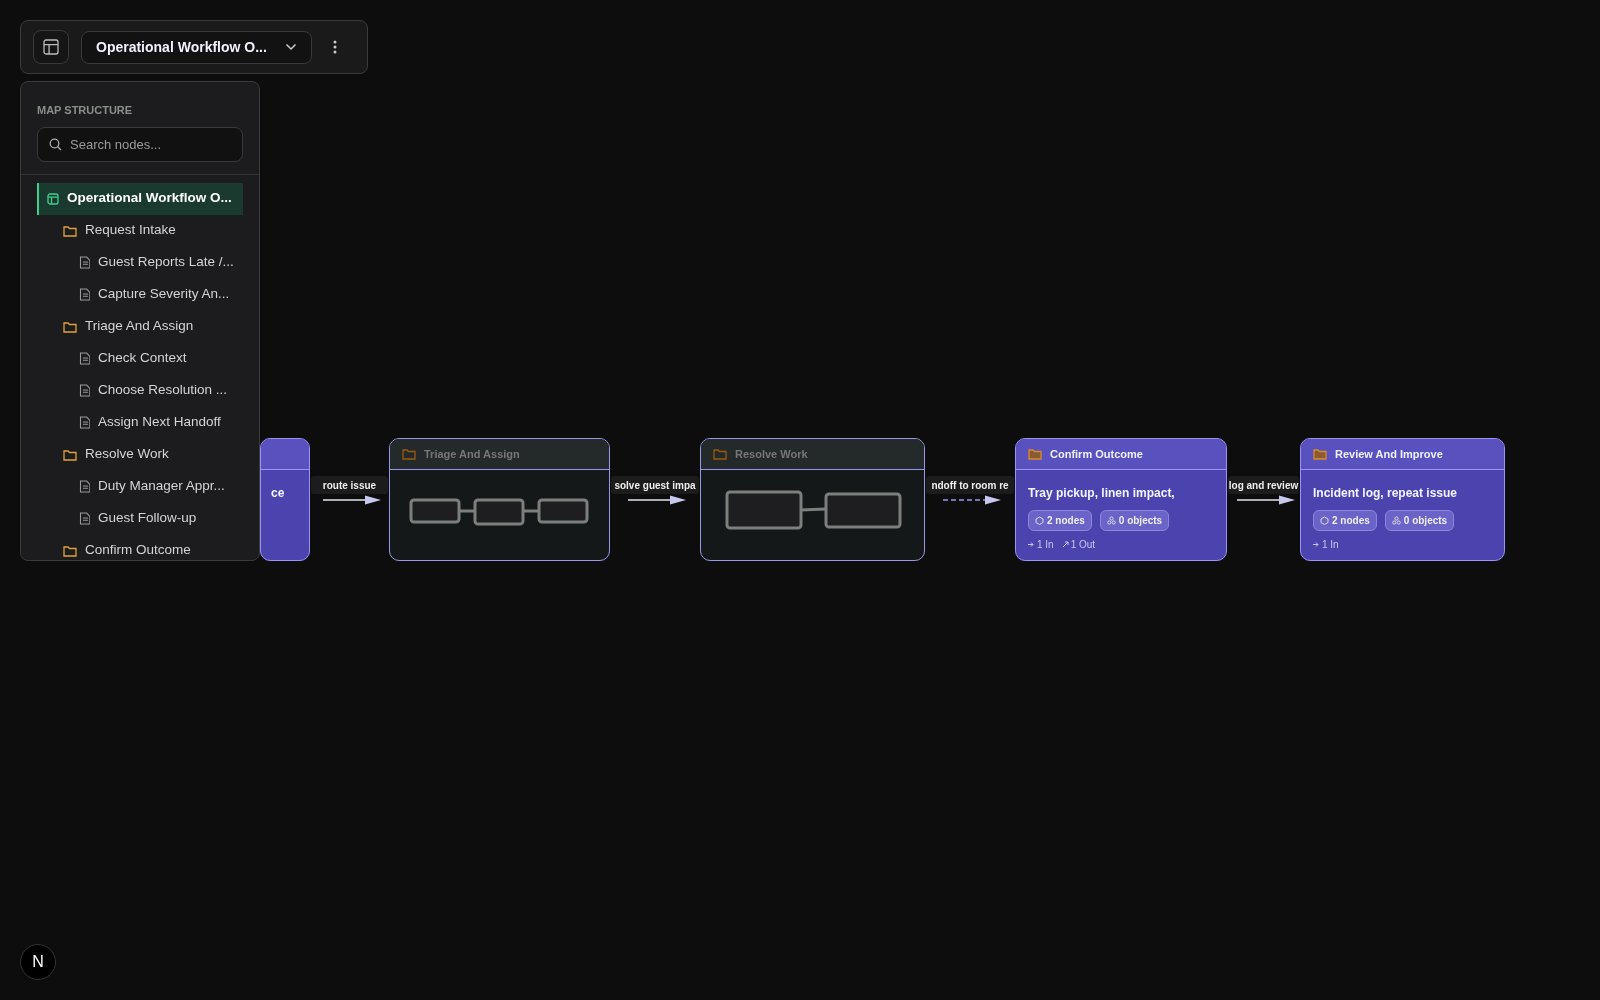 Image resolution: width=1600 pixels, height=1000 pixels. Describe the element at coordinates (1065, 544) in the screenshot. I see `arrow-up-right-icon` at that location.